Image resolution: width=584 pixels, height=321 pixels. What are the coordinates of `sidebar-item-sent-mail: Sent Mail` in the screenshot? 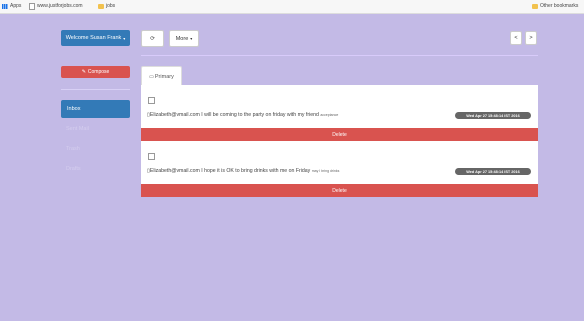 It's located at (77, 129).